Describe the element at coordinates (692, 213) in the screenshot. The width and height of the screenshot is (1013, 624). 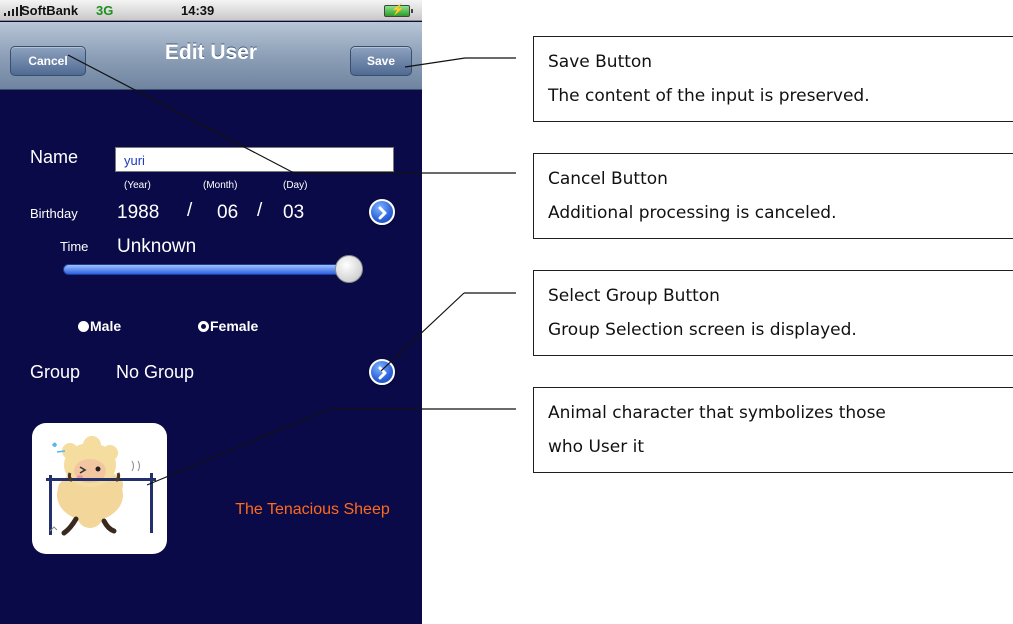
I see `callout-text: Additional processing is canceled.` at that location.